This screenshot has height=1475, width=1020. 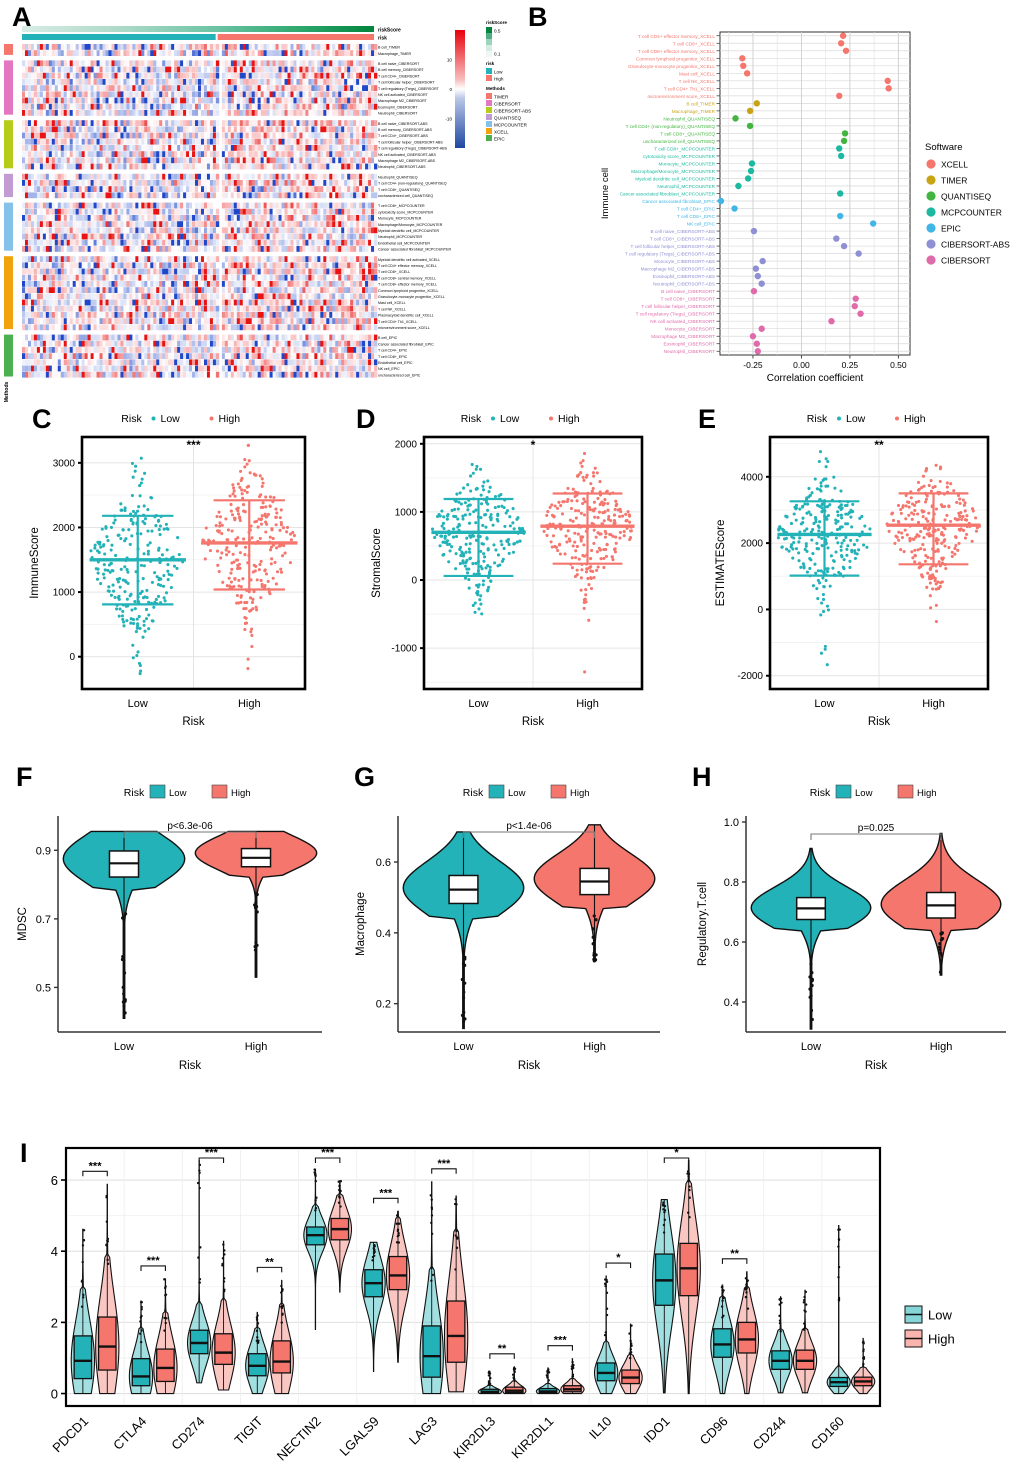 I want to click on heatmap-row-label: Mast cell_XCELL, so click(x=392, y=303).